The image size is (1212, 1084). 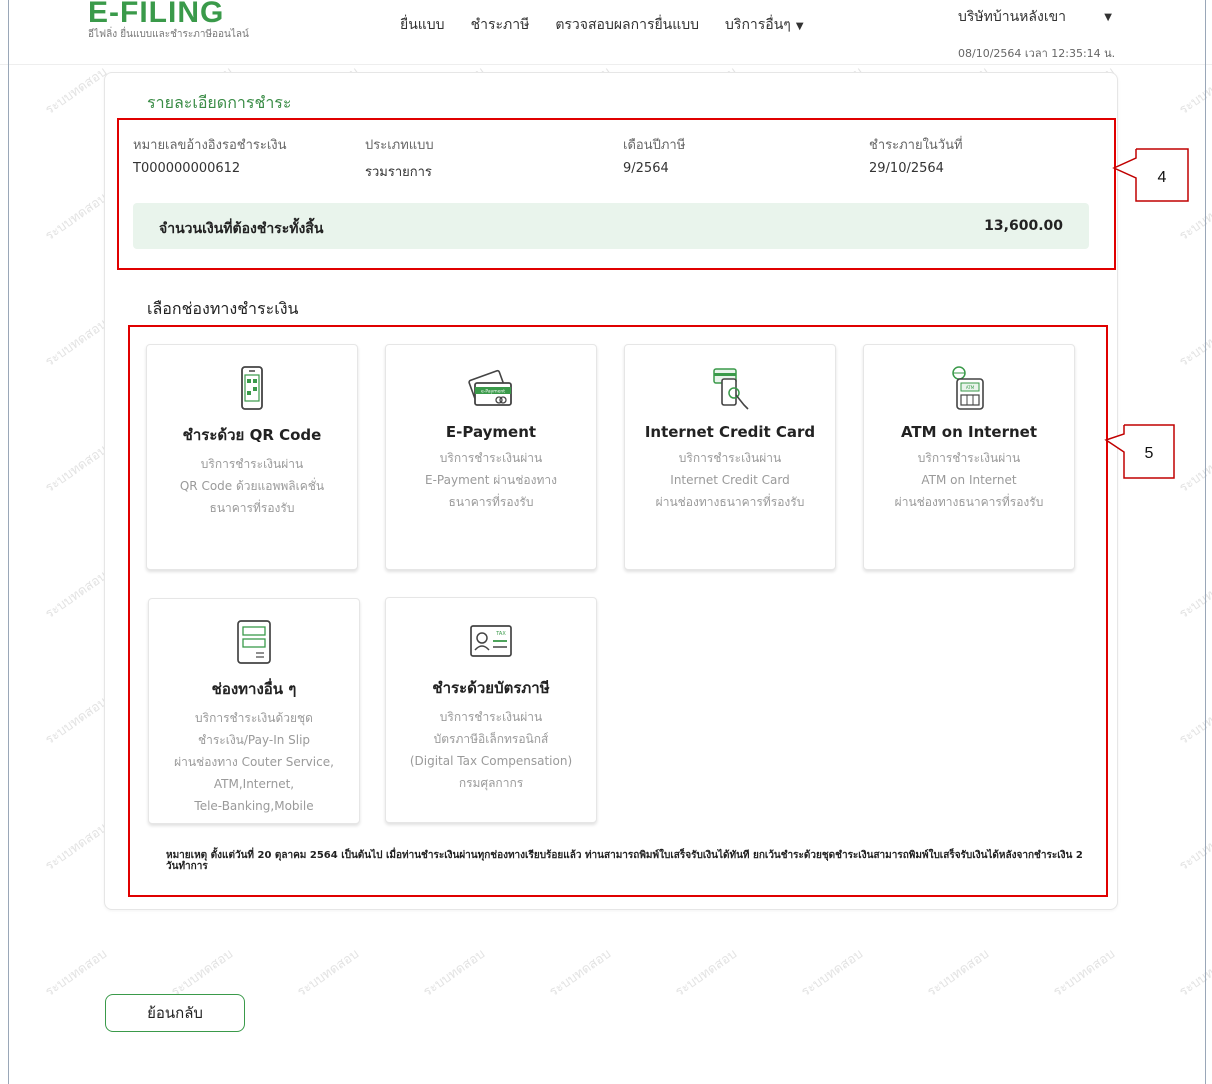 I want to click on callout-pointer-5: 5, so click(x=1139, y=451).